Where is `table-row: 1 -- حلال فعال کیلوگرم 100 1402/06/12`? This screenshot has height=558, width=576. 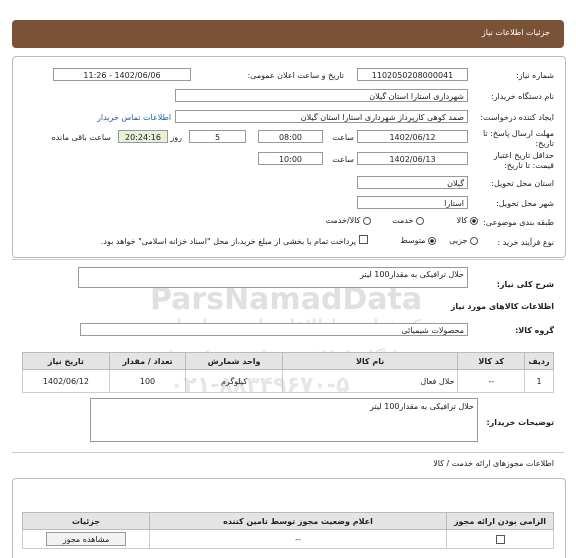 table-row: 1 -- حلال فعال کیلوگرم 100 1402/06/12 is located at coordinates (288, 381).